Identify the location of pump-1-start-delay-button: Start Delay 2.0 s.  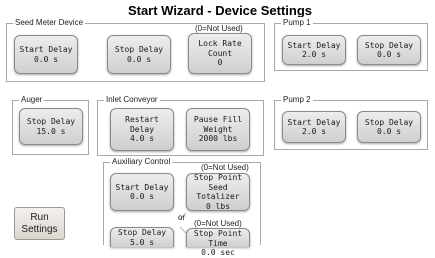
(314, 50).